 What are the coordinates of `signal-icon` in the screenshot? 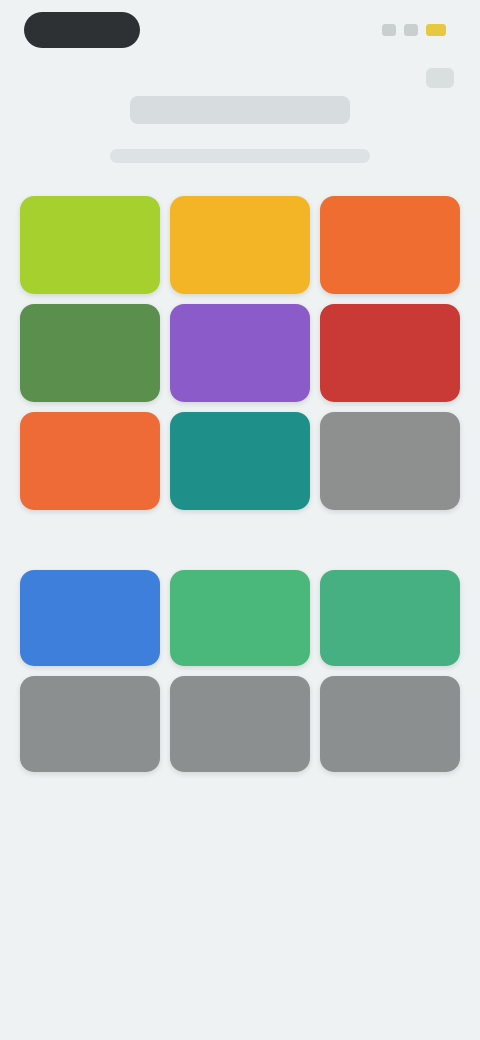 It's located at (389, 30).